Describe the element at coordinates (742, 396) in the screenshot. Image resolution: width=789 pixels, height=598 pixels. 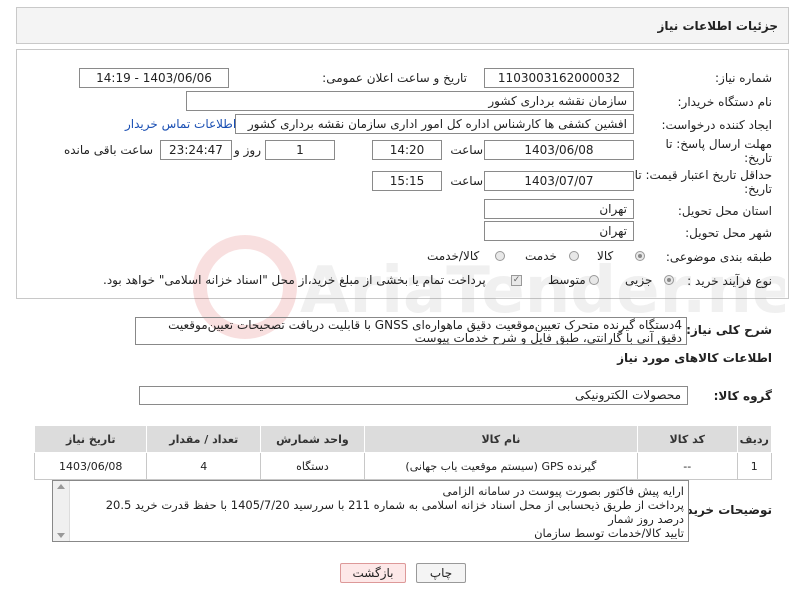
I see `goods-group-label: گروه کالا:` at that location.